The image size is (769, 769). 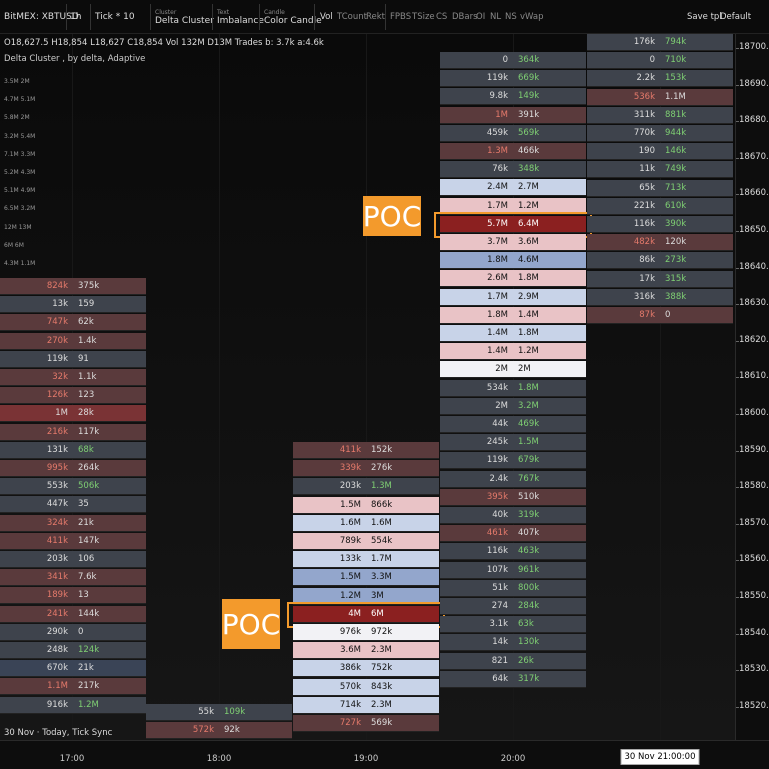 I want to click on ask-volume: 506k, so click(x=89, y=486).